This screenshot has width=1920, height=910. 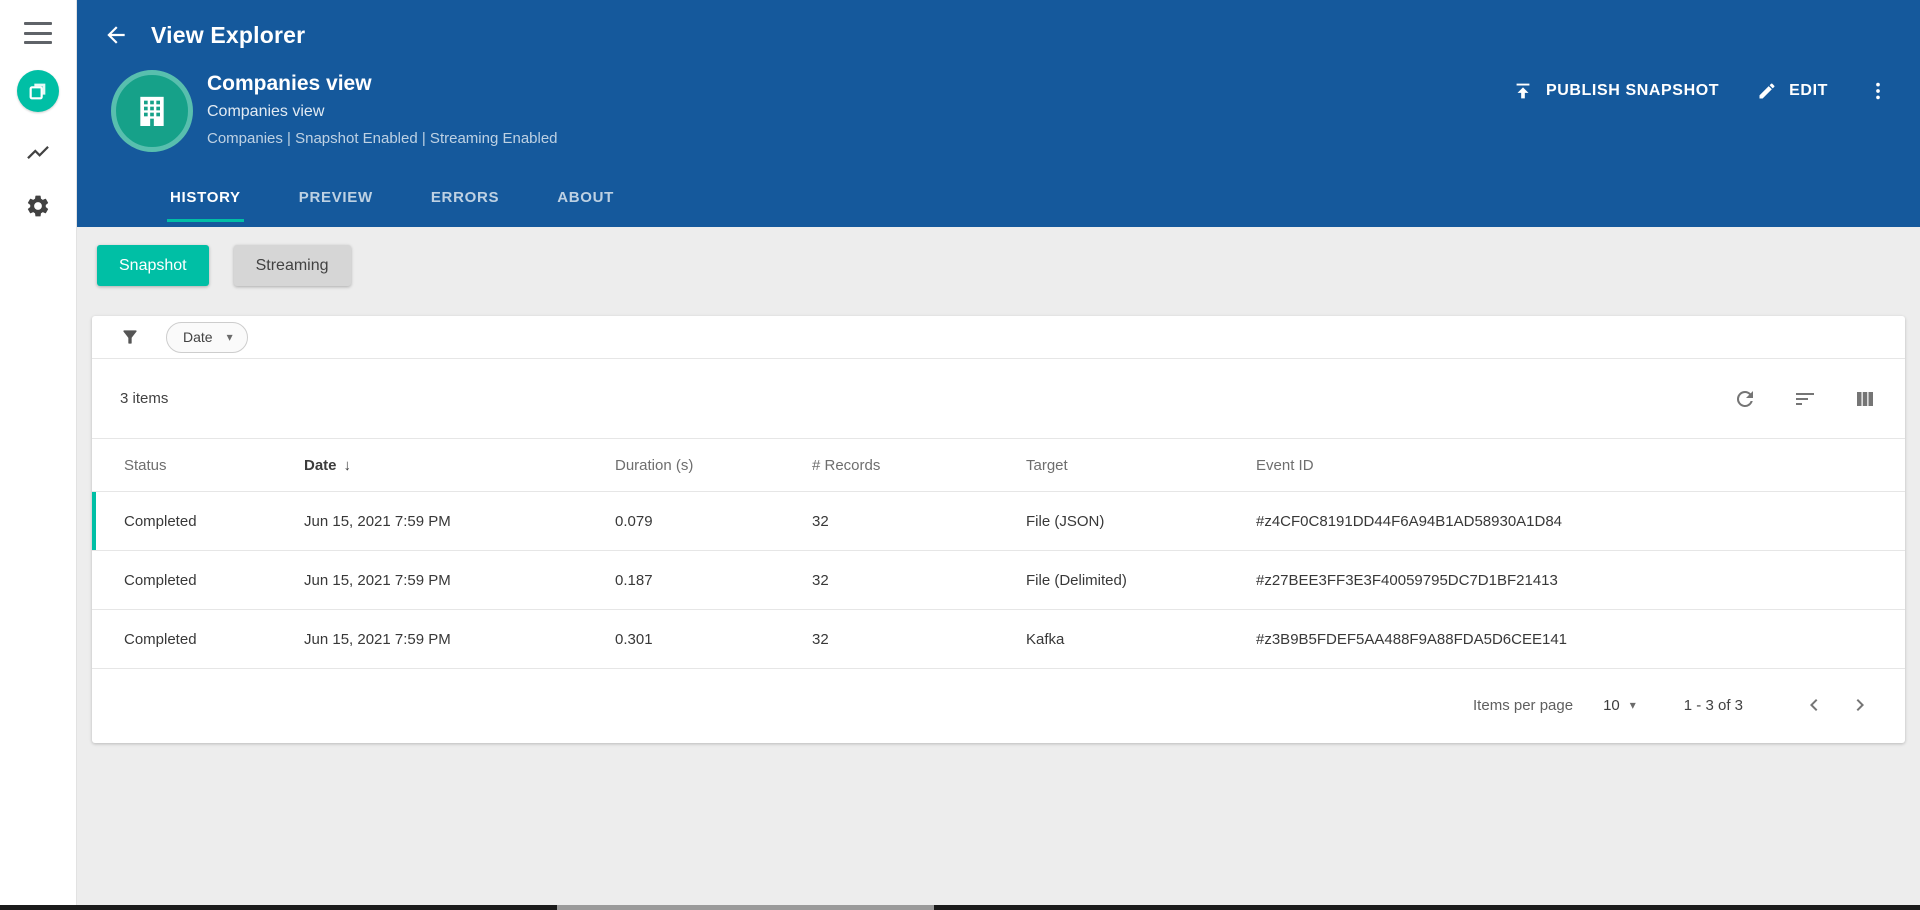 I want to click on edit-button: EDIT, so click(x=1792, y=91).